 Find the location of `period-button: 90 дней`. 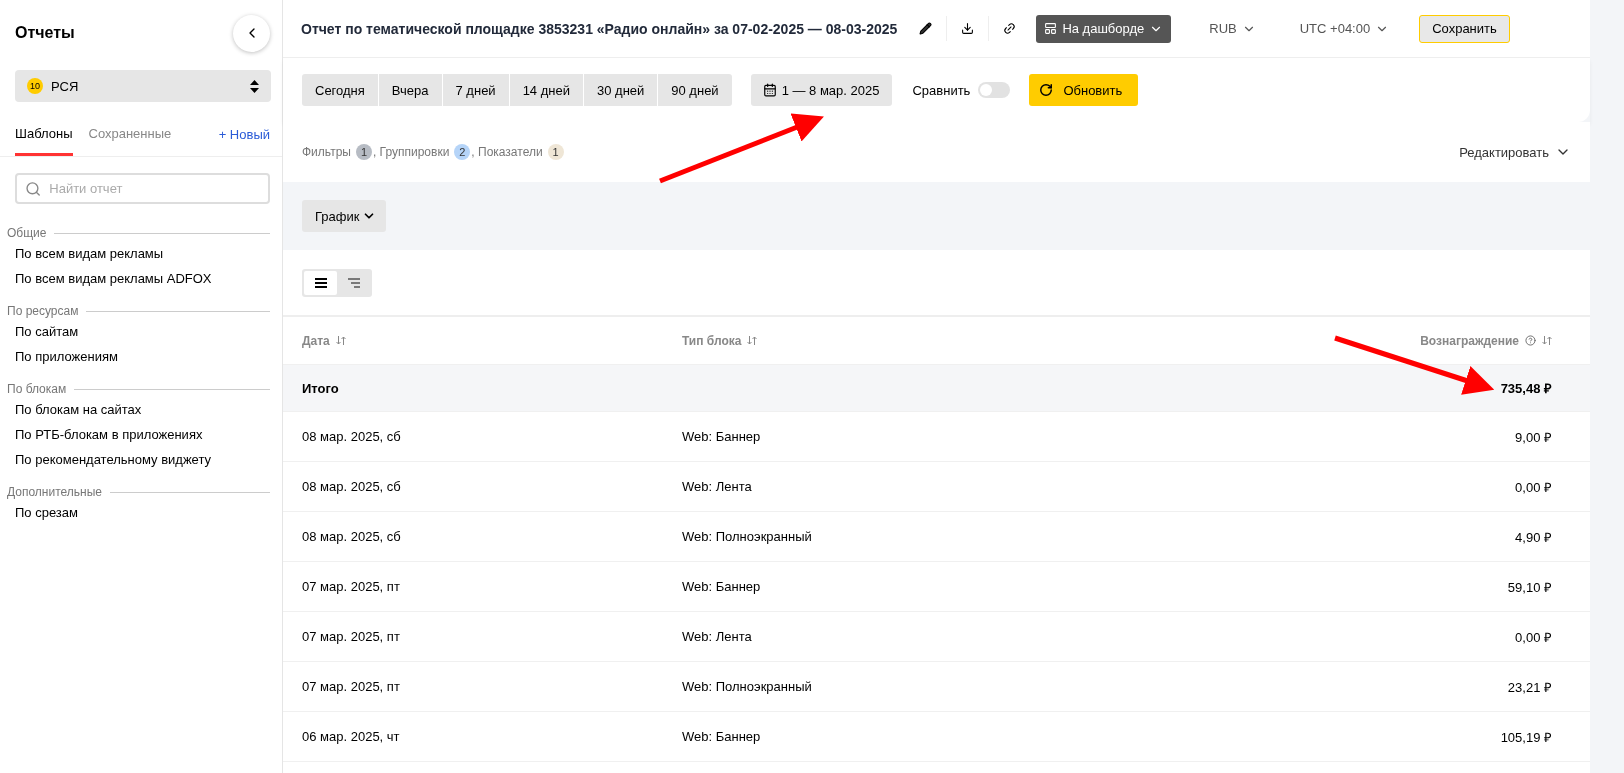

period-button: 90 дней is located at coordinates (695, 90).